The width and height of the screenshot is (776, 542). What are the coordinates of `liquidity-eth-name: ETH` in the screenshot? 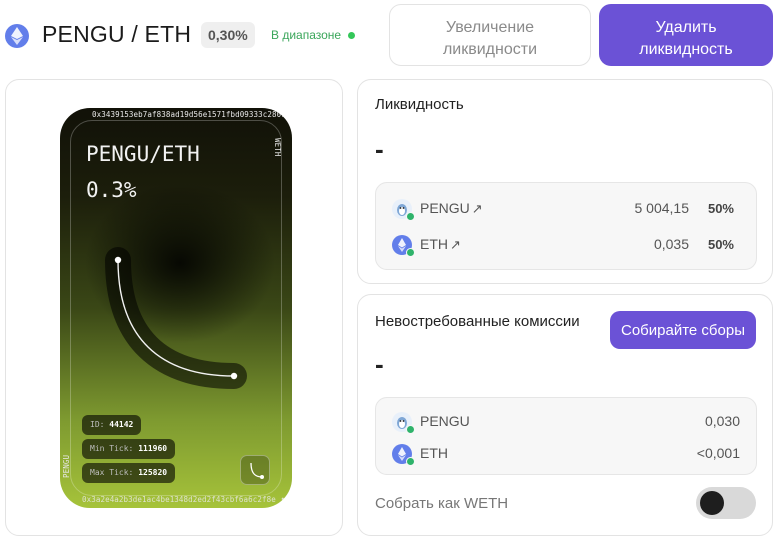 It's located at (434, 244).